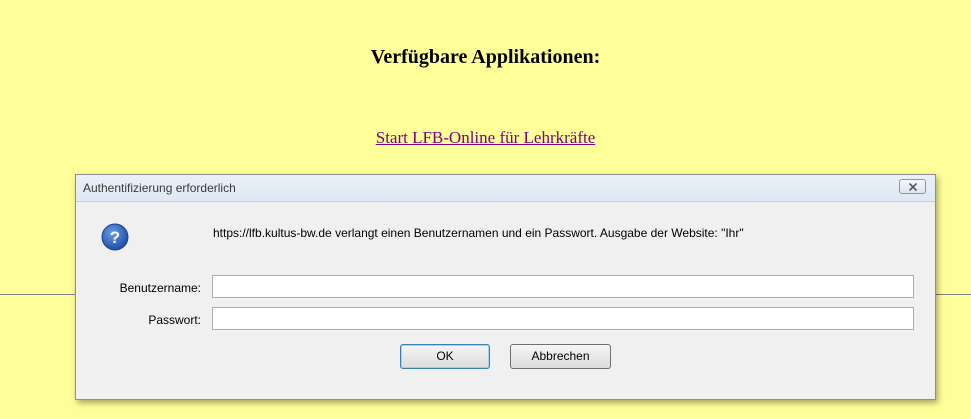  What do you see at coordinates (485, 57) in the screenshot?
I see `page-heading: Verfügbare Applikationen:` at bounding box center [485, 57].